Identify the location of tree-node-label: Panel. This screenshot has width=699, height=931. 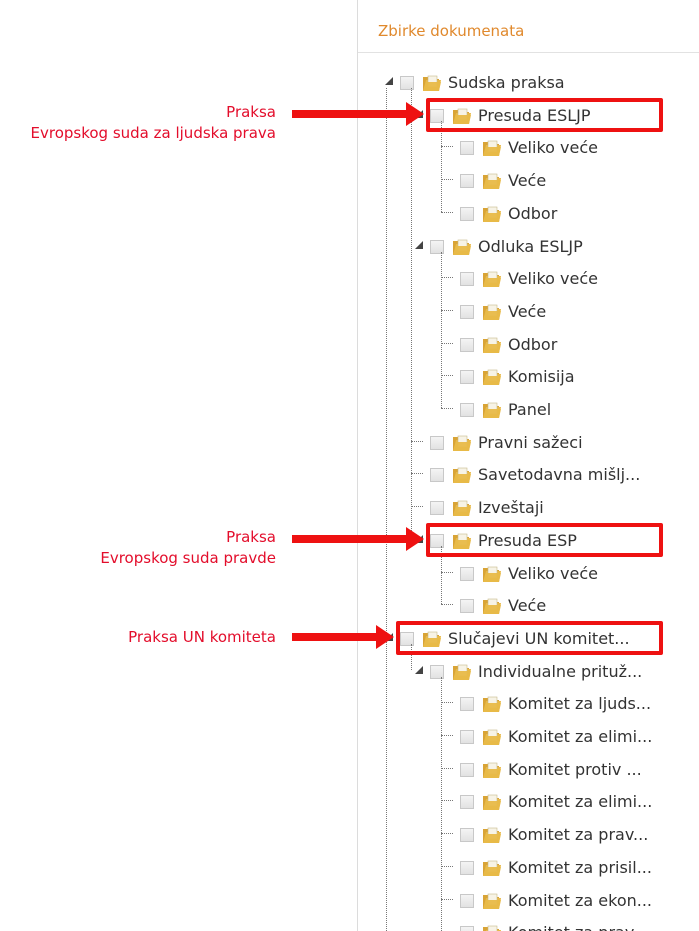
(529, 410).